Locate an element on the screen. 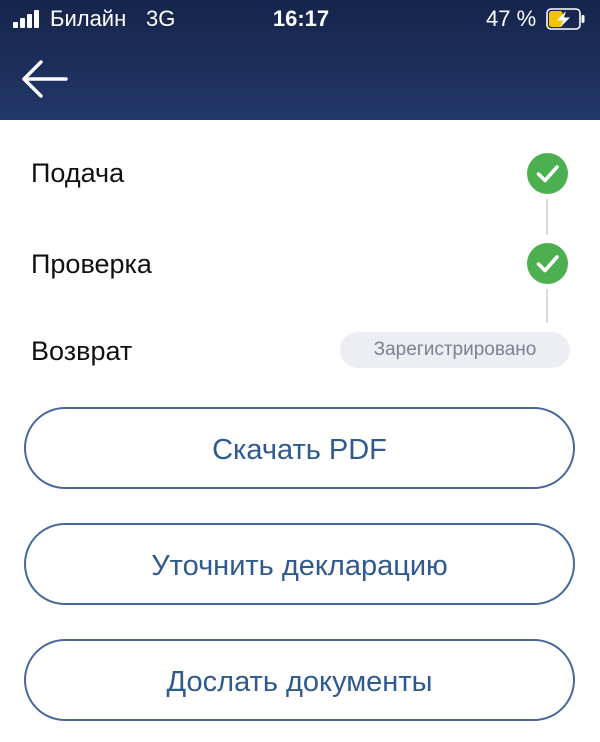 This screenshot has width=600, height=742. arrow-left-icon is located at coordinates (45, 79).